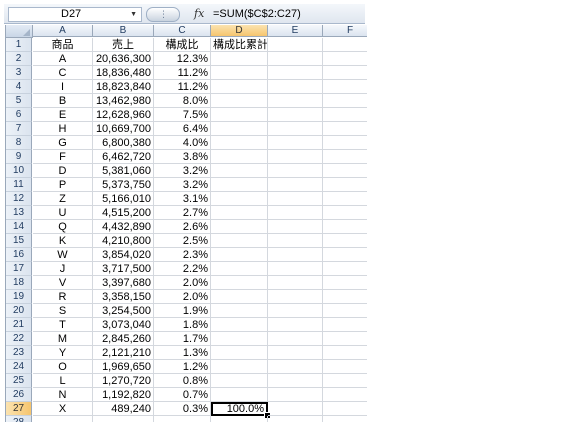  I want to click on row-header: 24, so click(19, 367).